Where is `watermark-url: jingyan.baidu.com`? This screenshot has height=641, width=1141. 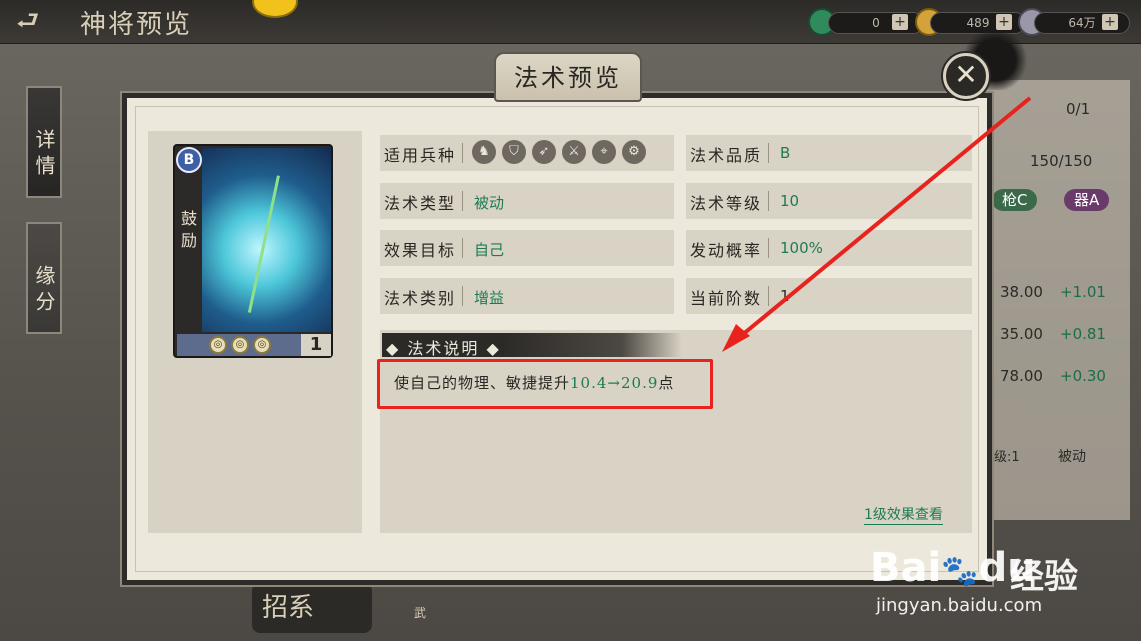 watermark-url: jingyan.baidu.com is located at coordinates (959, 605).